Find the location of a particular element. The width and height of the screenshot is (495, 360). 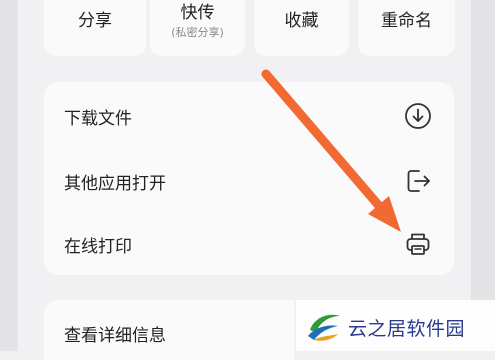

watermark: 云之居软件园 is located at coordinates (395, 325).